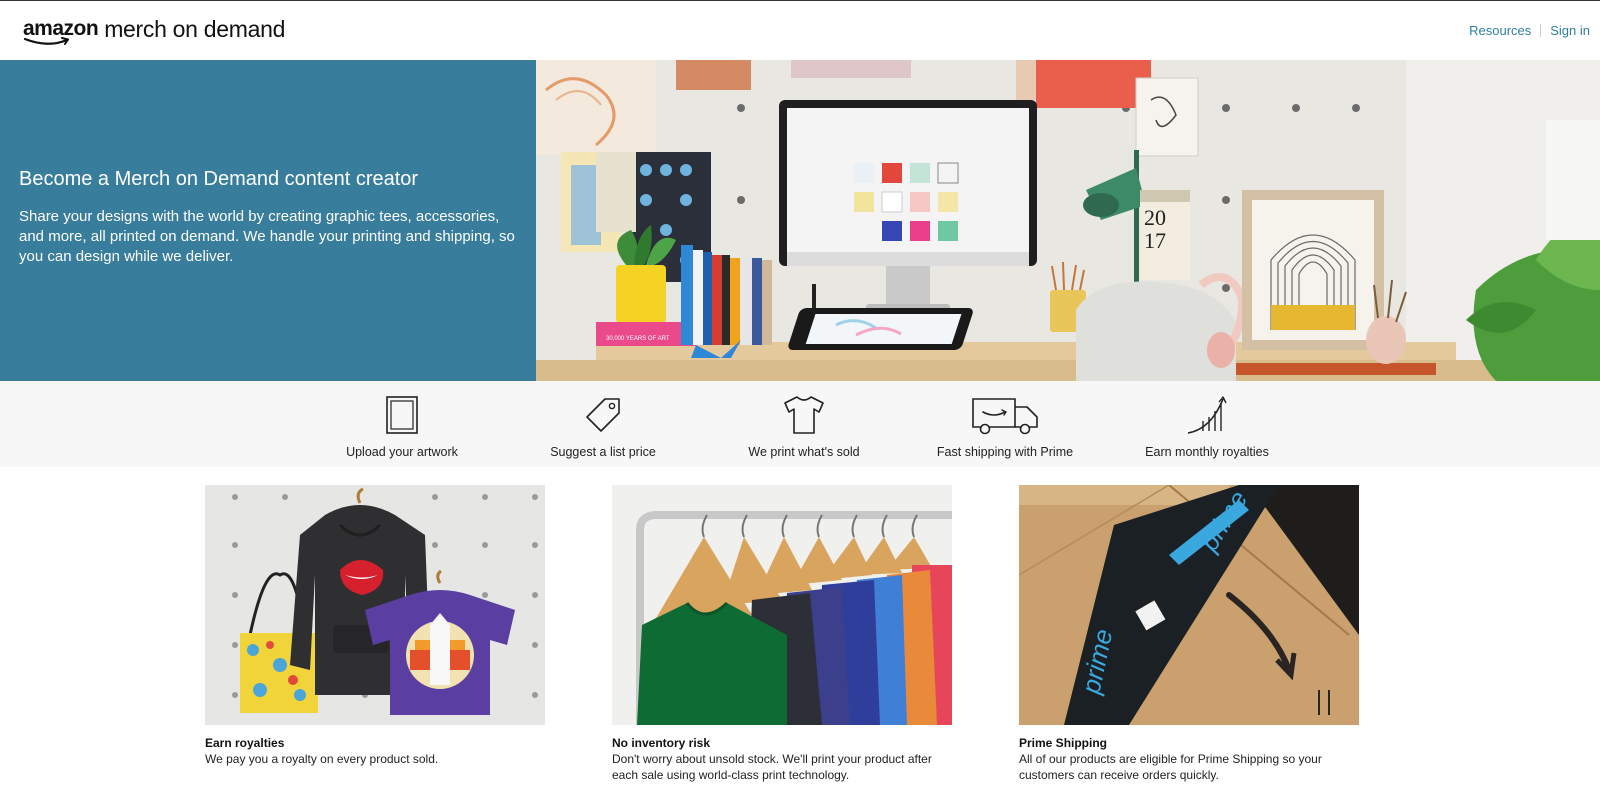  I want to click on feature-title: No inventory risk, so click(661, 743).